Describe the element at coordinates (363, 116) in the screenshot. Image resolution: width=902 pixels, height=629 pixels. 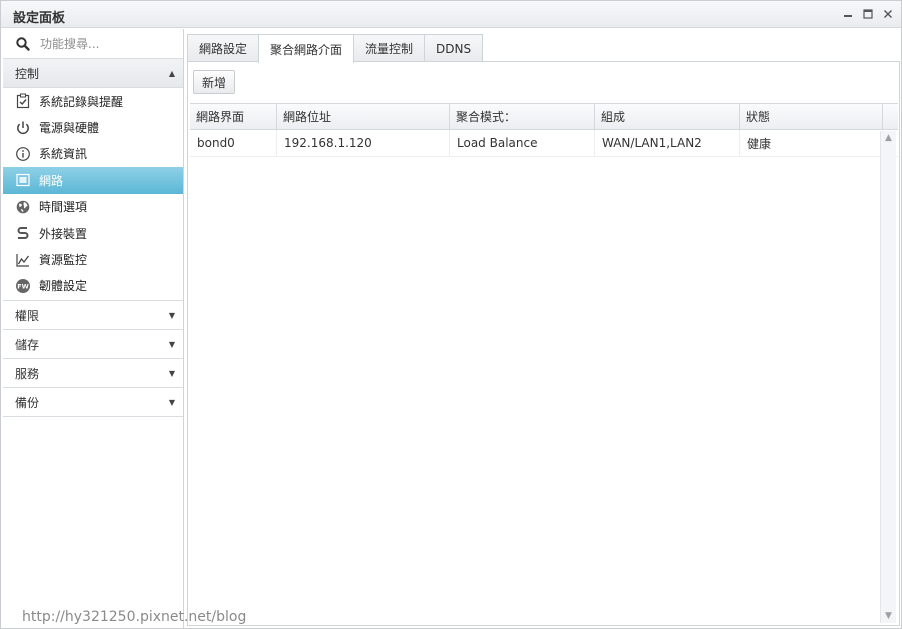
I see `column-header-address: 網路位址` at that location.